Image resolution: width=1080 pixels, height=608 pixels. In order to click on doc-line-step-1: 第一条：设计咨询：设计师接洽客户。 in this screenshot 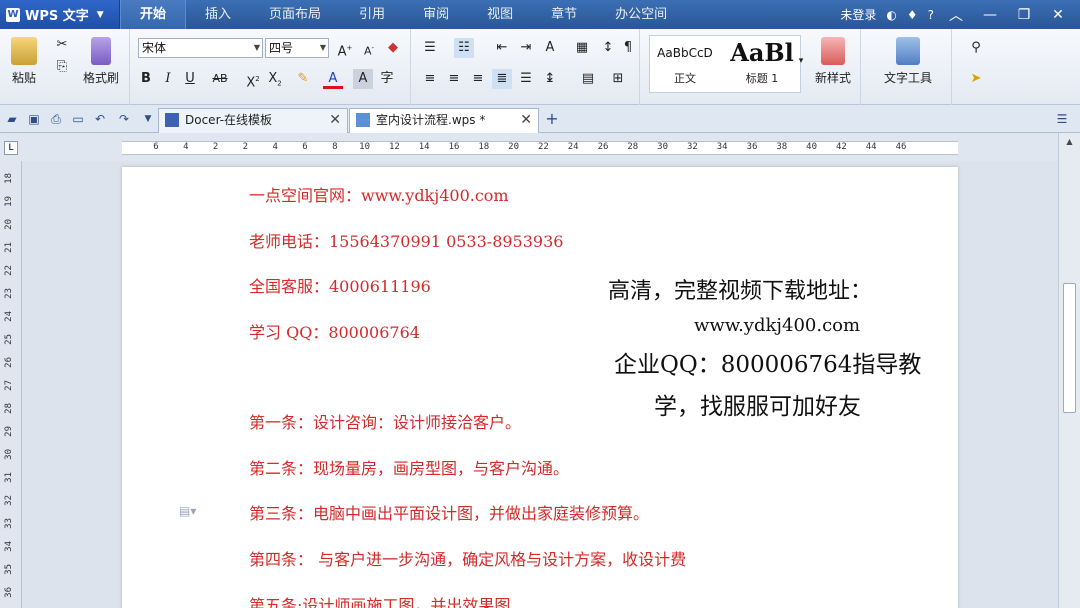, I will do `click(385, 422)`.